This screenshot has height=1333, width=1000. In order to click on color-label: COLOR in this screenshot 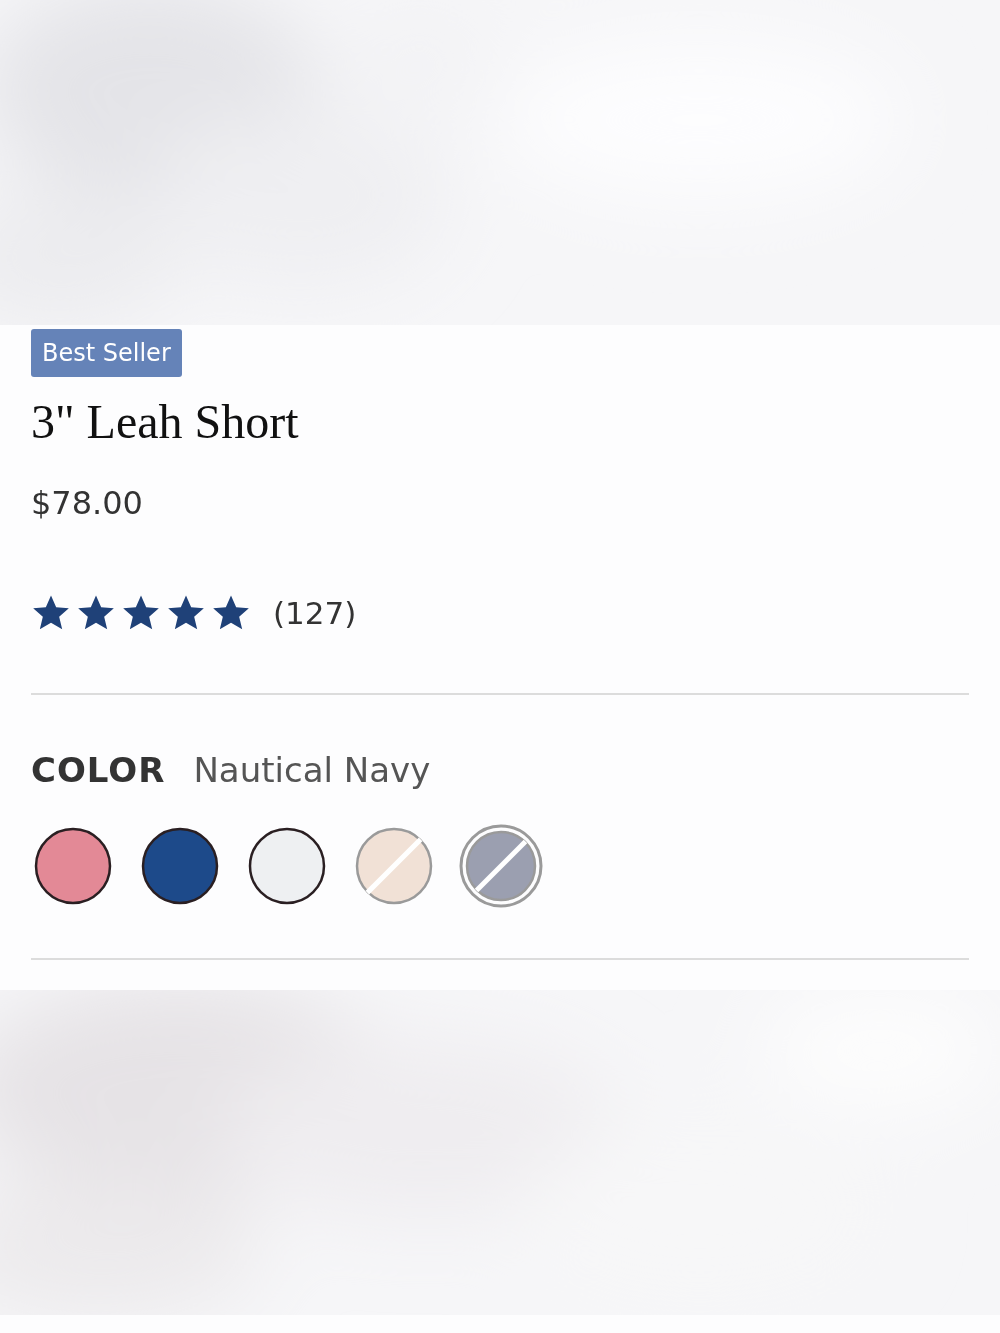, I will do `click(98, 770)`.